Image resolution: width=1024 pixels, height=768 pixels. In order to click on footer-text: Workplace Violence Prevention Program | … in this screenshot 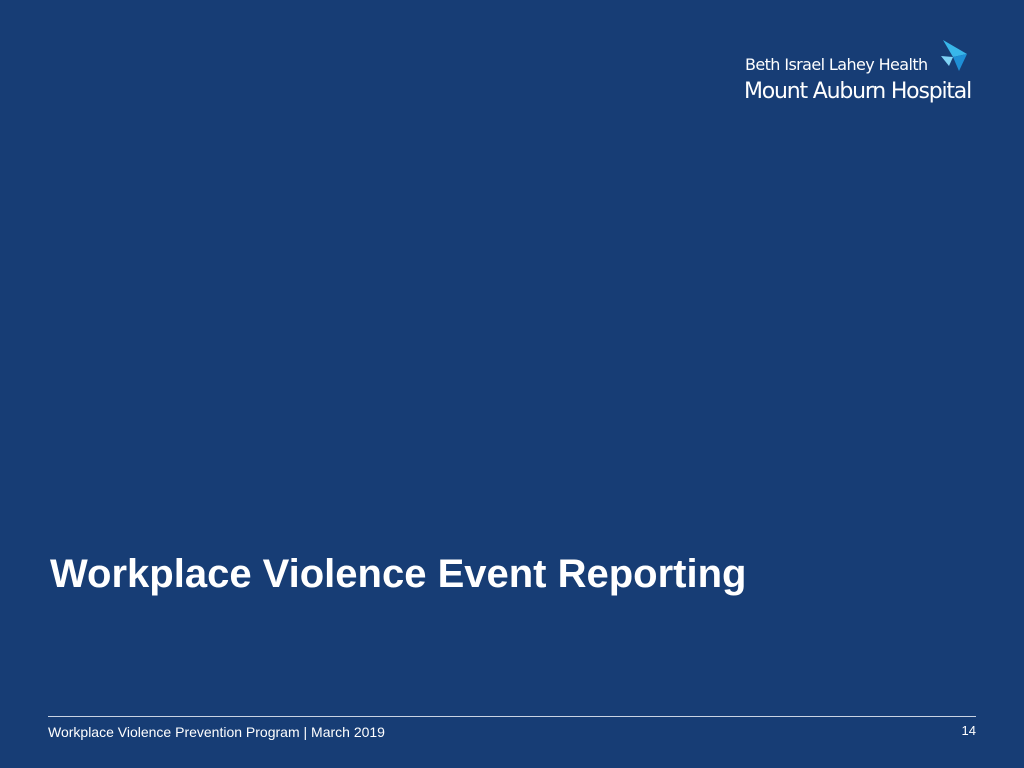, I will do `click(216, 732)`.